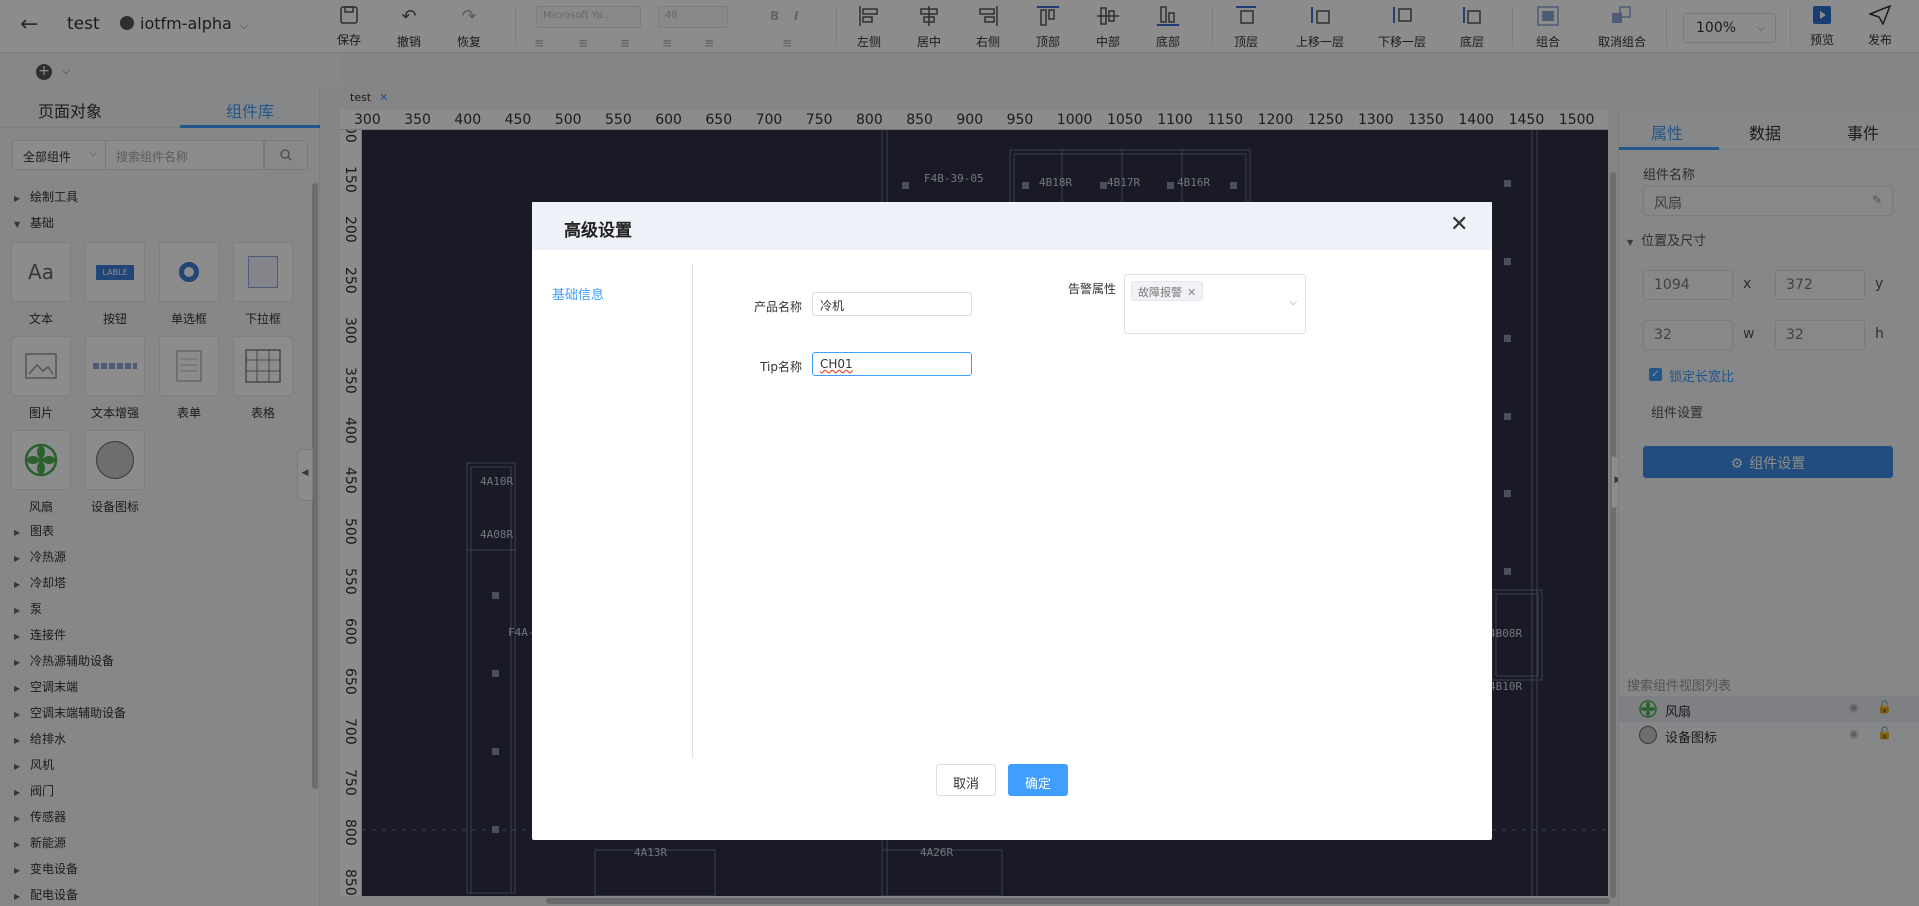 The width and height of the screenshot is (1919, 906). I want to click on product-name-value: 冷机, so click(832, 306).